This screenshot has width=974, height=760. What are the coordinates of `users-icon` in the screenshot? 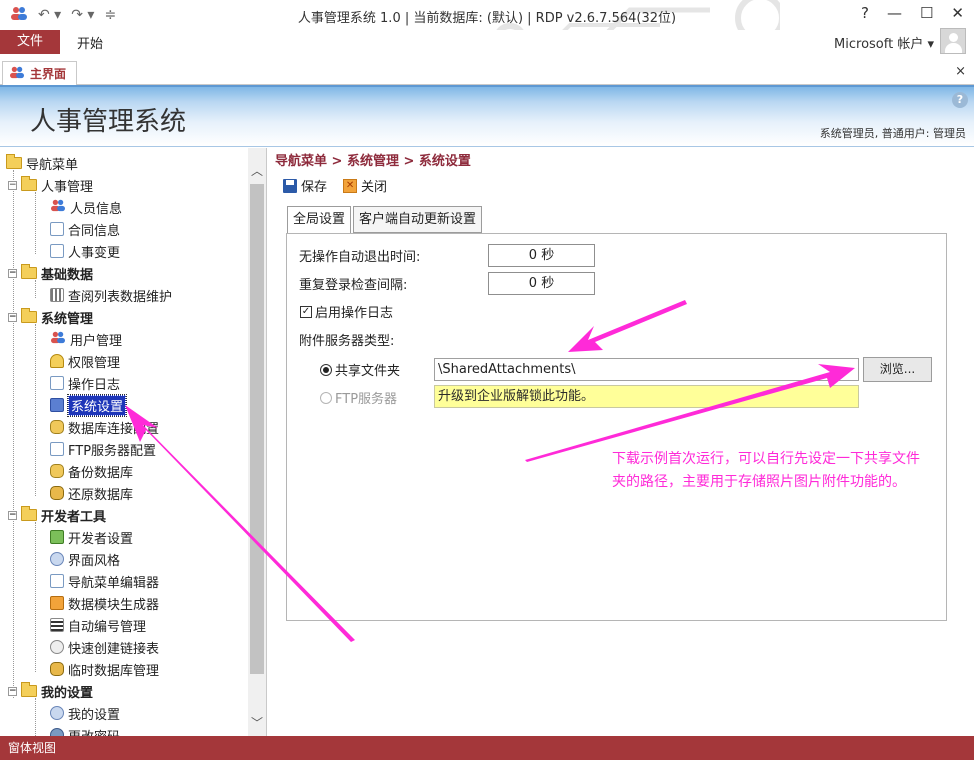 It's located at (58, 207).